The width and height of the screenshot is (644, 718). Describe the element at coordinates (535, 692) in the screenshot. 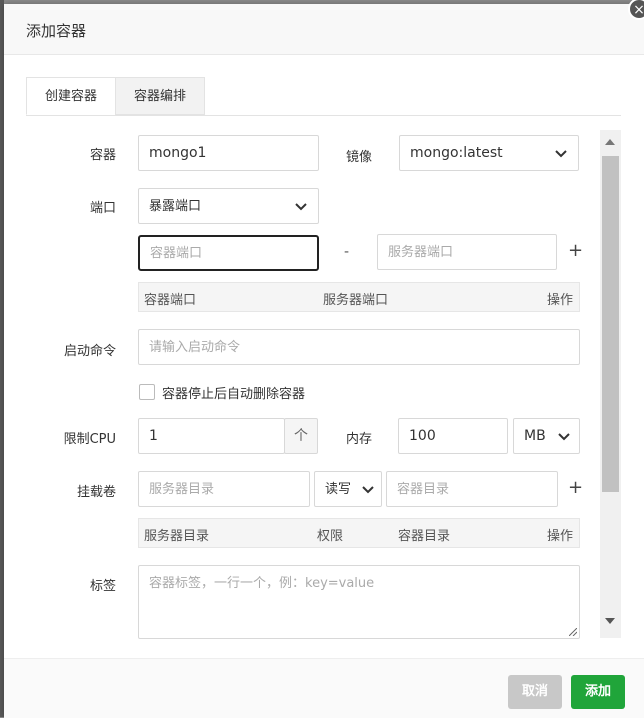

I see `cancel-button: 取消` at that location.